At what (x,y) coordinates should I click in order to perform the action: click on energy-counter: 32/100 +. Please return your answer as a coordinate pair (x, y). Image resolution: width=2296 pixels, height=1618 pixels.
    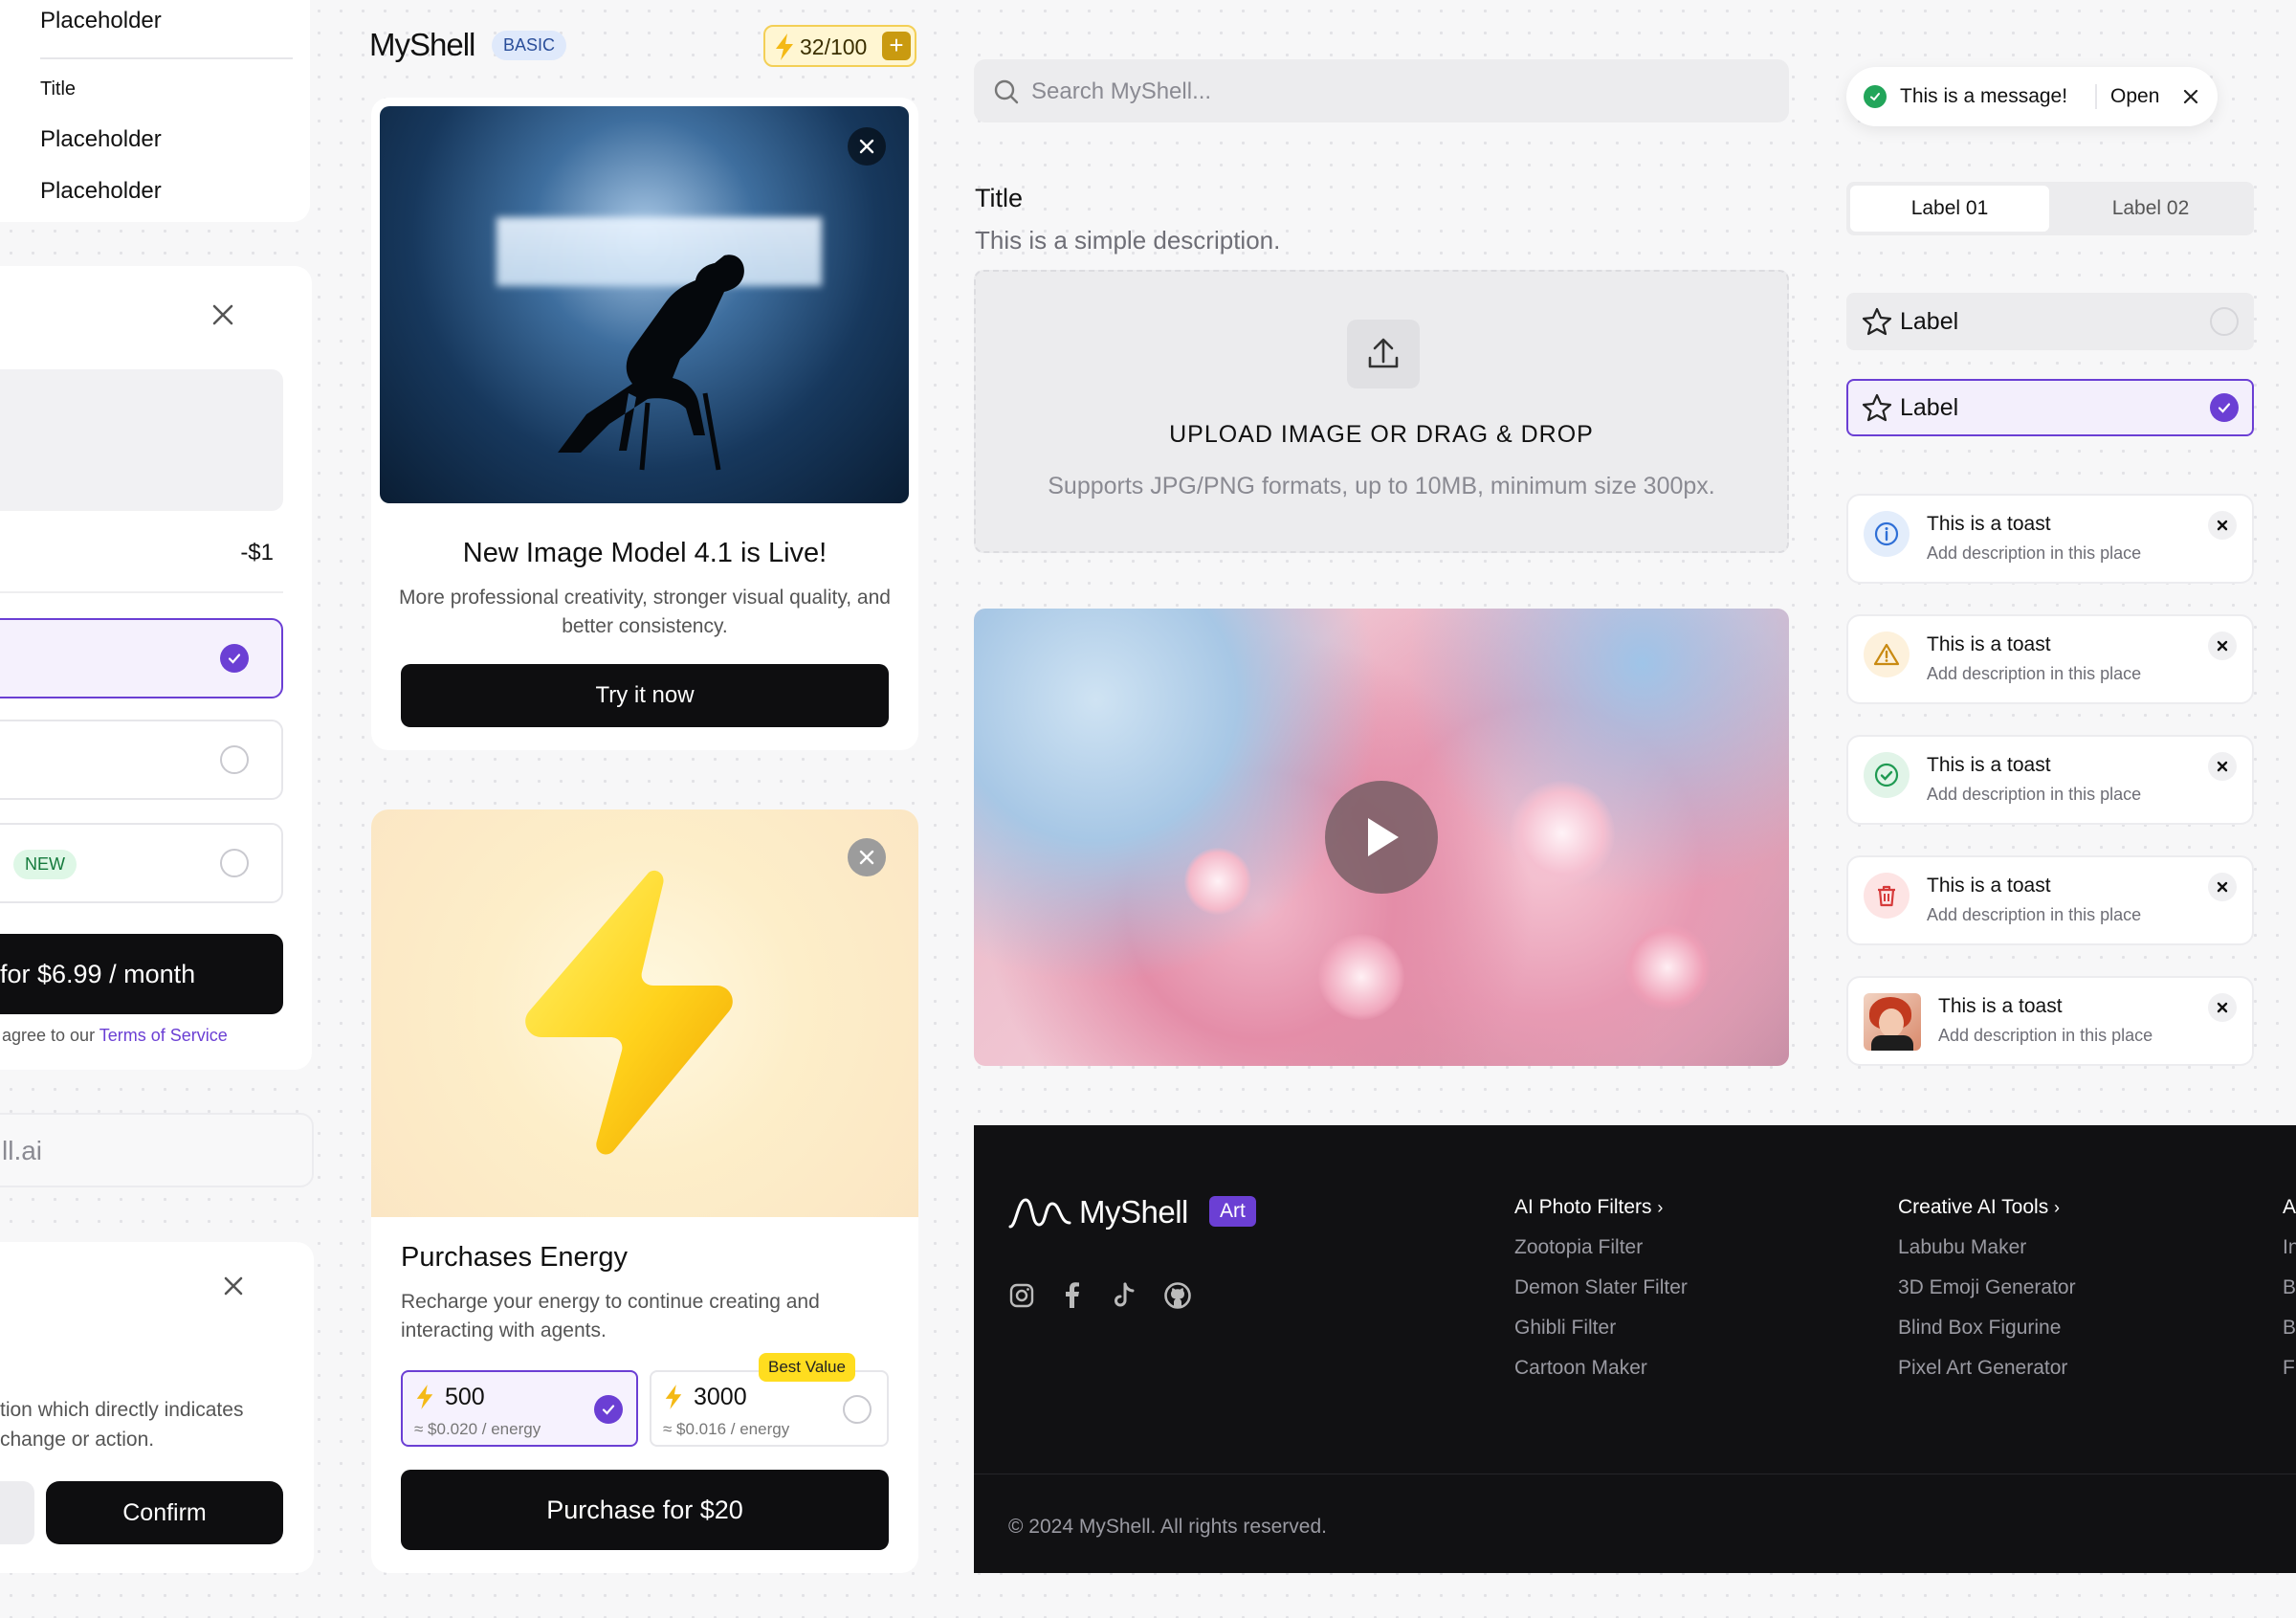
    Looking at the image, I should click on (839, 46).